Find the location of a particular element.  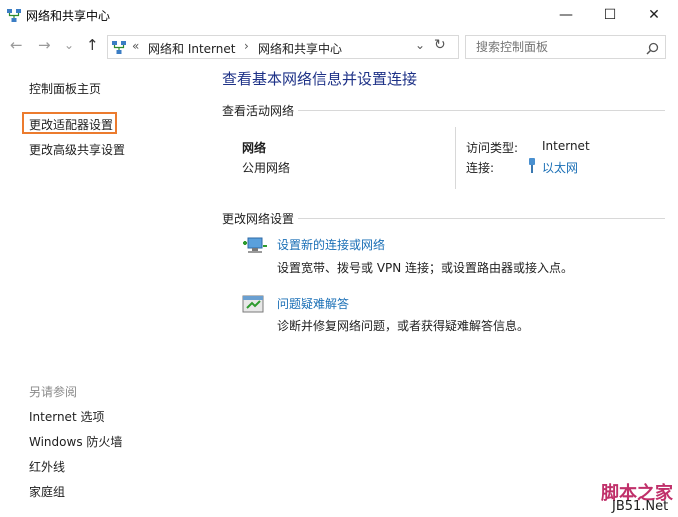

troubleshoot-link: 问题疑难解答 is located at coordinates (313, 303).